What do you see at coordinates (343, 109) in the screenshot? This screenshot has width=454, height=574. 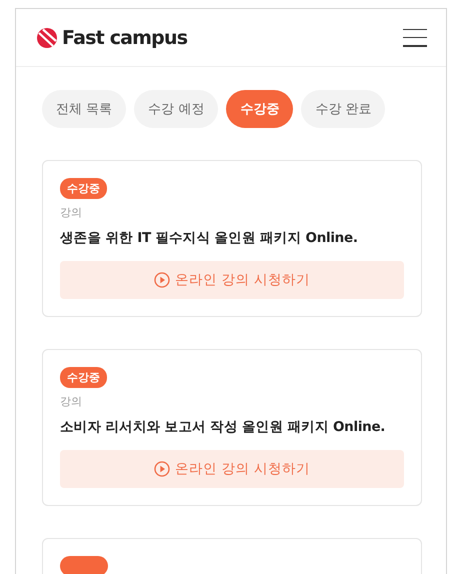 I see `filter-tab: 수강 완료` at bounding box center [343, 109].